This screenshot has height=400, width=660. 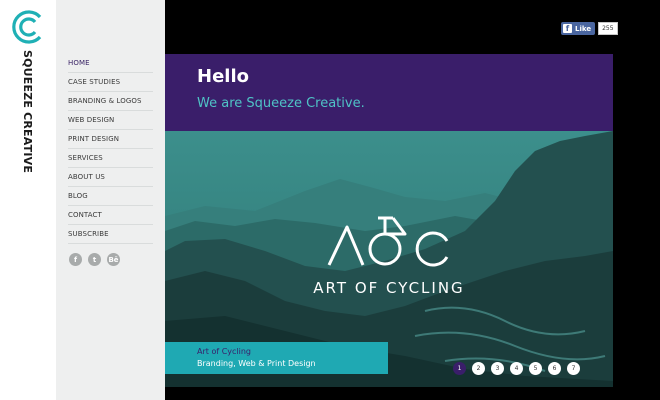 I want to click on like-count: 255, so click(x=608, y=28).